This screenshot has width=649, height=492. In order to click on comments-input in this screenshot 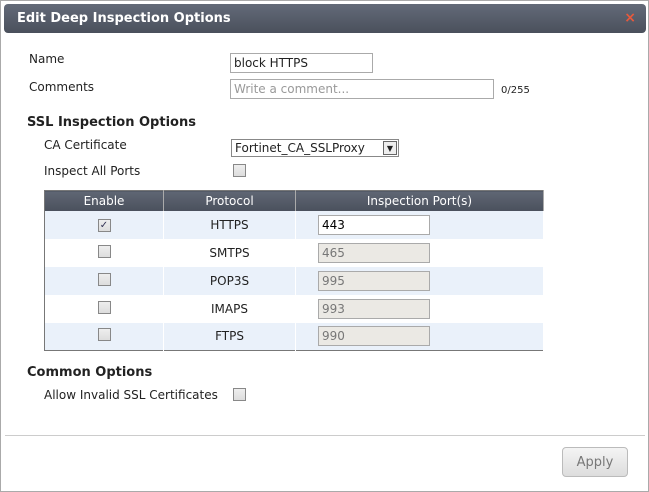, I will do `click(362, 89)`.